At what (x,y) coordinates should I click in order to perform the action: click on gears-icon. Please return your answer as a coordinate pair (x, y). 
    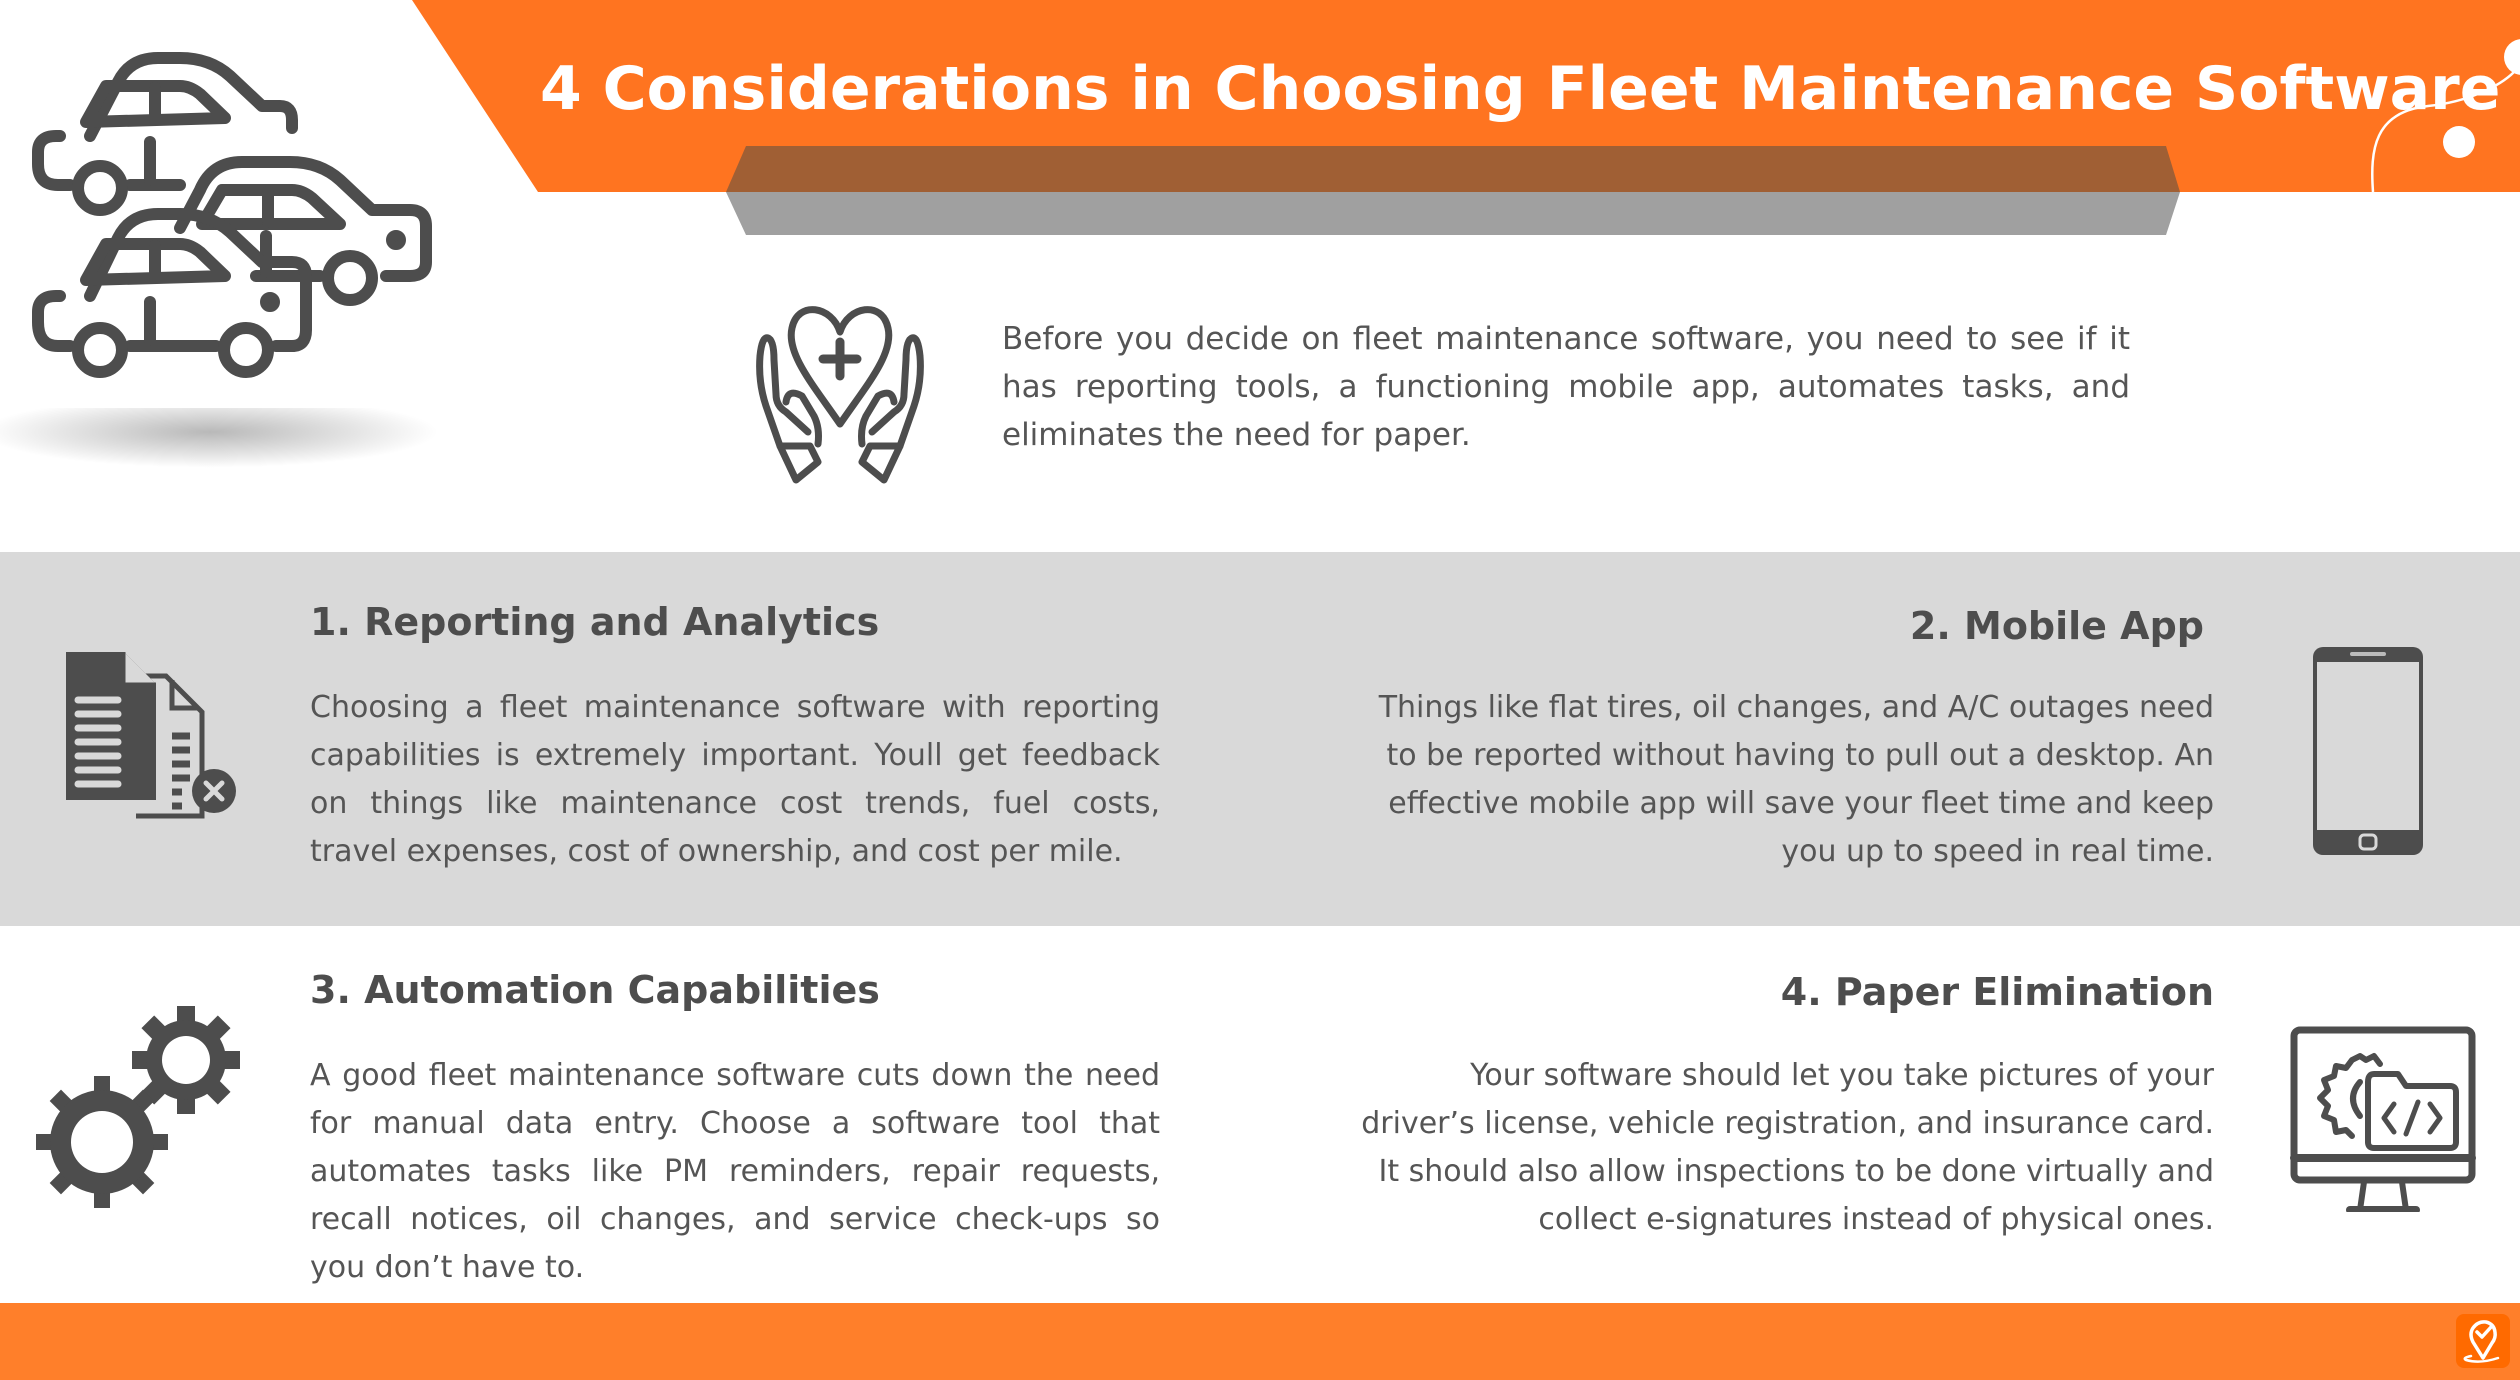
    Looking at the image, I should click on (138, 1107).